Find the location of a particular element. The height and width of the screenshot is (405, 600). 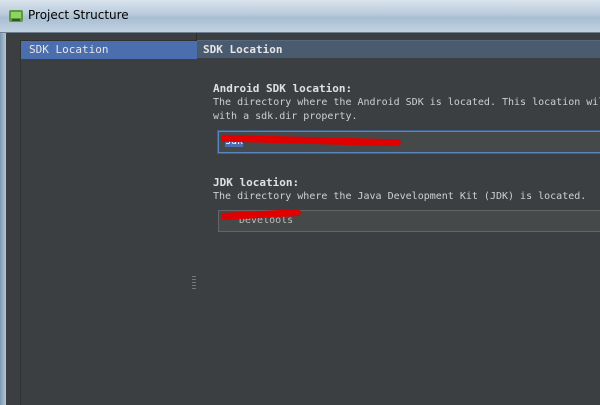

splitter-grip-icon is located at coordinates (194, 283).